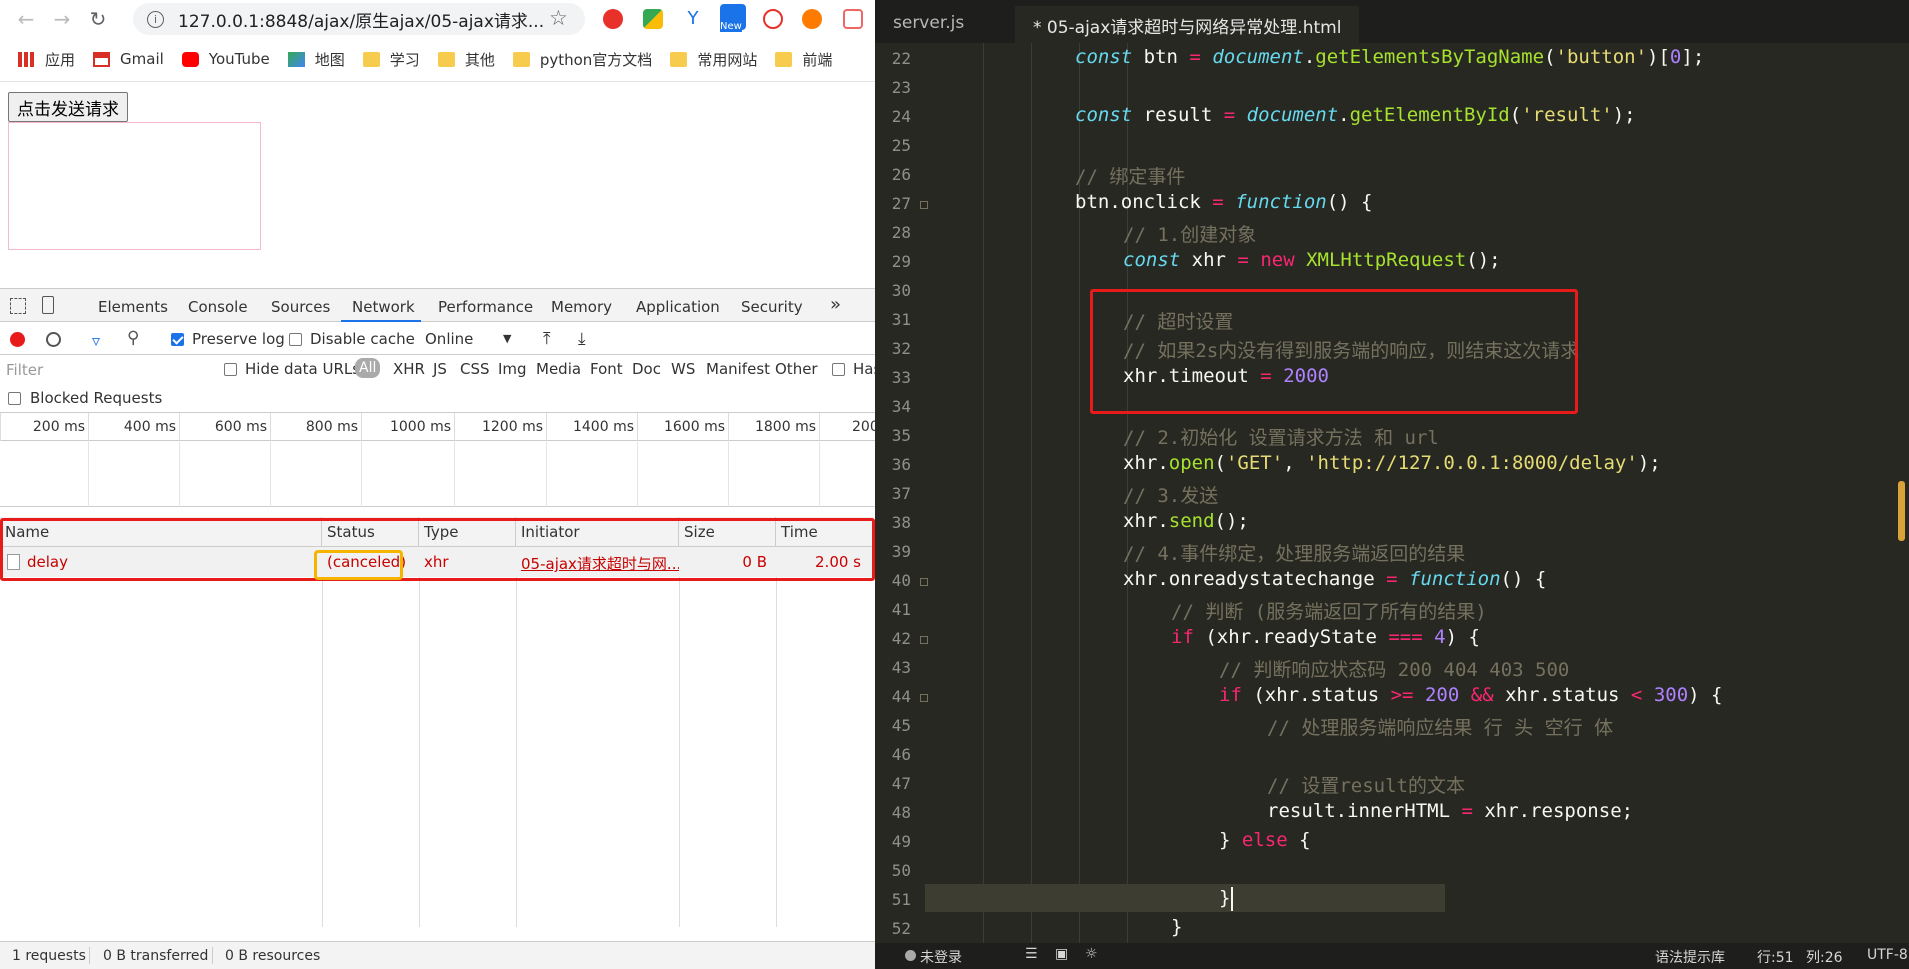 The height and width of the screenshot is (969, 1909). Describe the element at coordinates (46, 59) in the screenshot. I see `bookmark-apps: 应用` at that location.